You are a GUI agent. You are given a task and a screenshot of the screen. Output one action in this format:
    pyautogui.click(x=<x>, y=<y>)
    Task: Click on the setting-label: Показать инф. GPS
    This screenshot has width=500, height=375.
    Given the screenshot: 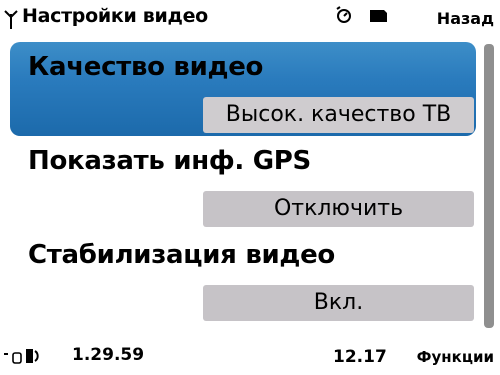 What is the action you would take?
    pyautogui.click(x=169, y=161)
    